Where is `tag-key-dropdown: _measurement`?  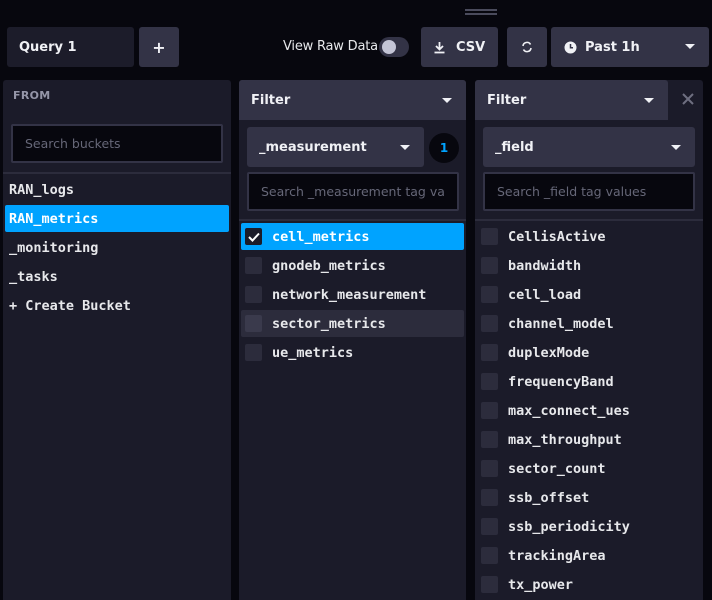 tag-key-dropdown: _measurement is located at coordinates (335, 147).